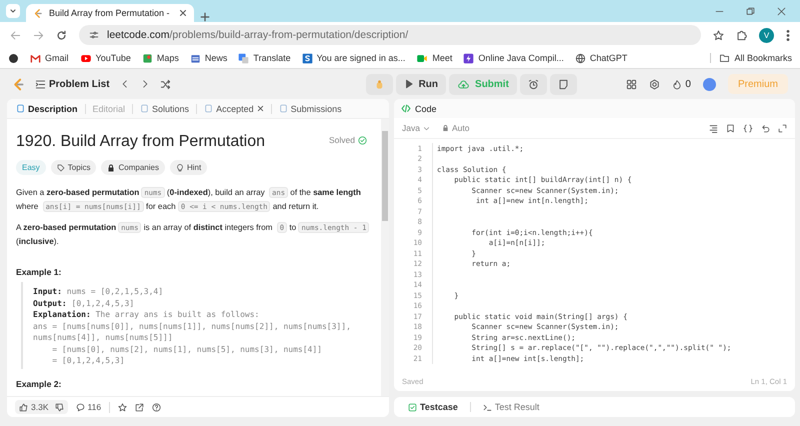 The image size is (800, 426). I want to click on share-icon, so click(139, 407).